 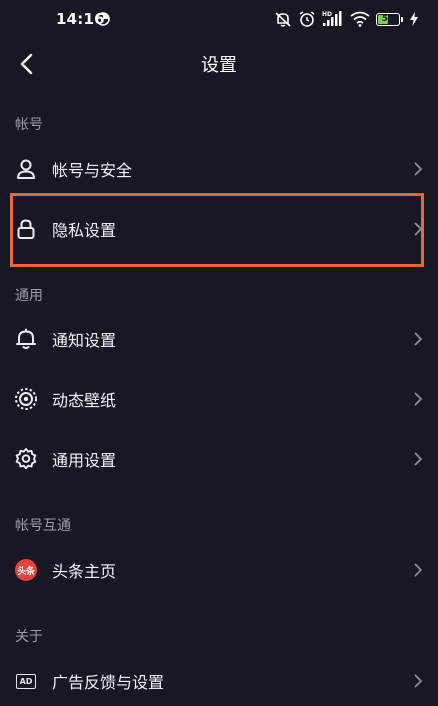 I want to click on toutiao-logo-icon: 头条, so click(x=26, y=570).